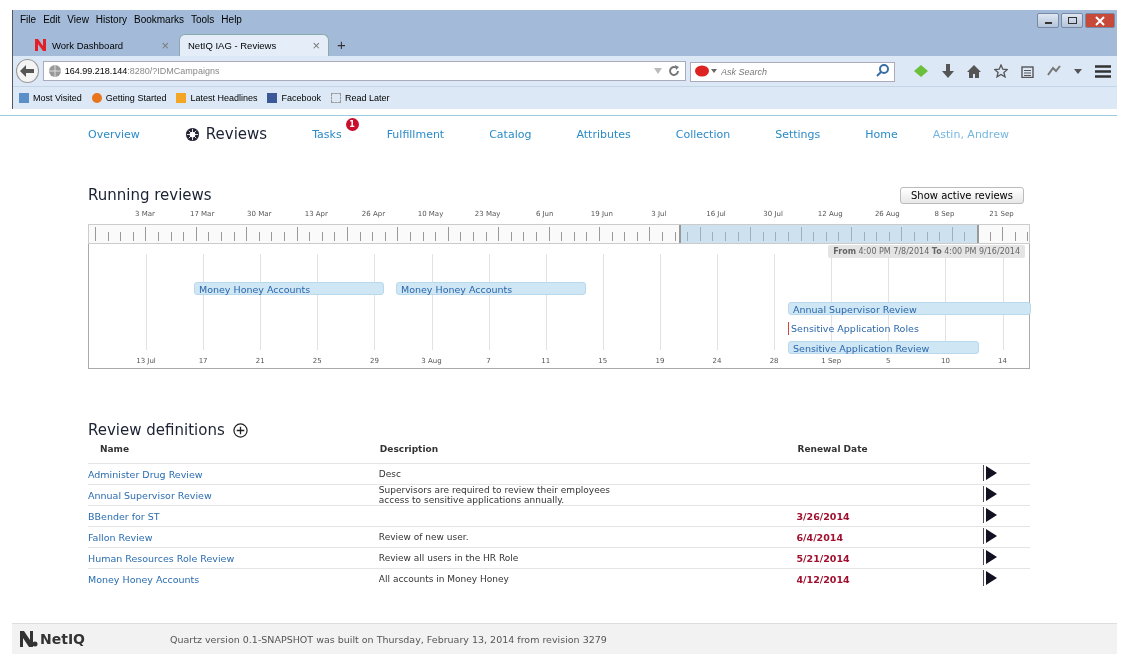 This screenshot has height=654, width=1129. Describe the element at coordinates (798, 134) in the screenshot. I see `nav-link: Settings` at that location.